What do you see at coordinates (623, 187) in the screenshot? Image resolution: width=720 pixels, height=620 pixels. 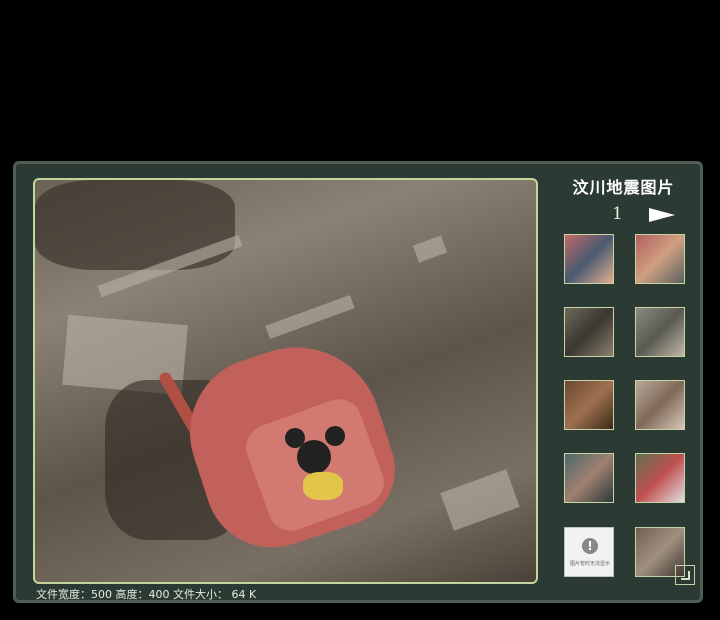 I see `gallery-title: 汶川地震图片` at bounding box center [623, 187].